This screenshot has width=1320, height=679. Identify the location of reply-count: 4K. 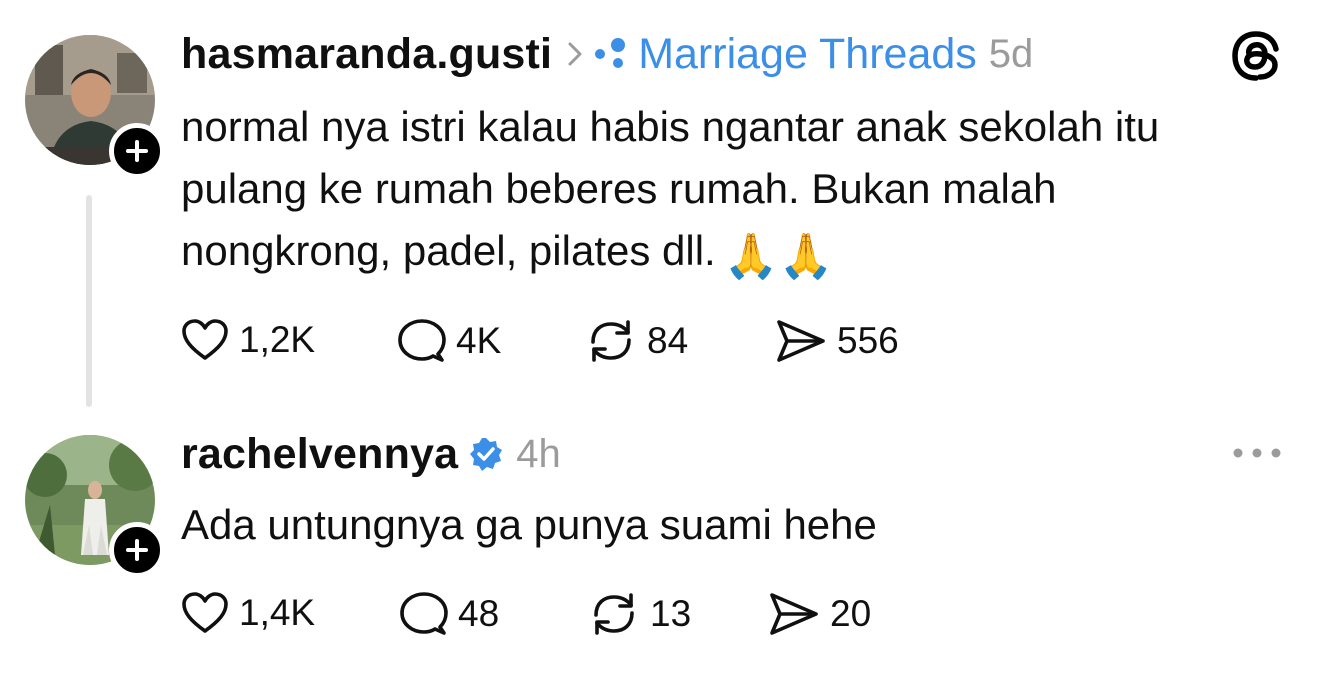
(479, 340).